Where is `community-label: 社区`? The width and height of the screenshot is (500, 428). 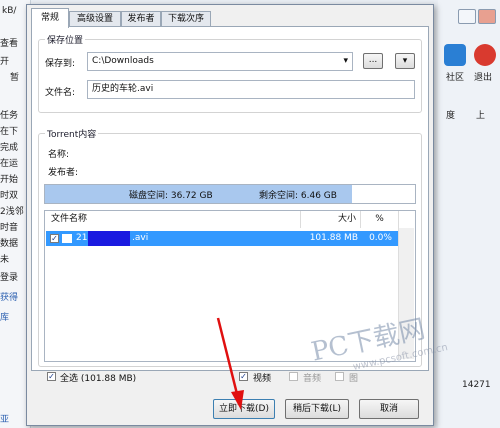
community-label: 社区 is located at coordinates (455, 78).